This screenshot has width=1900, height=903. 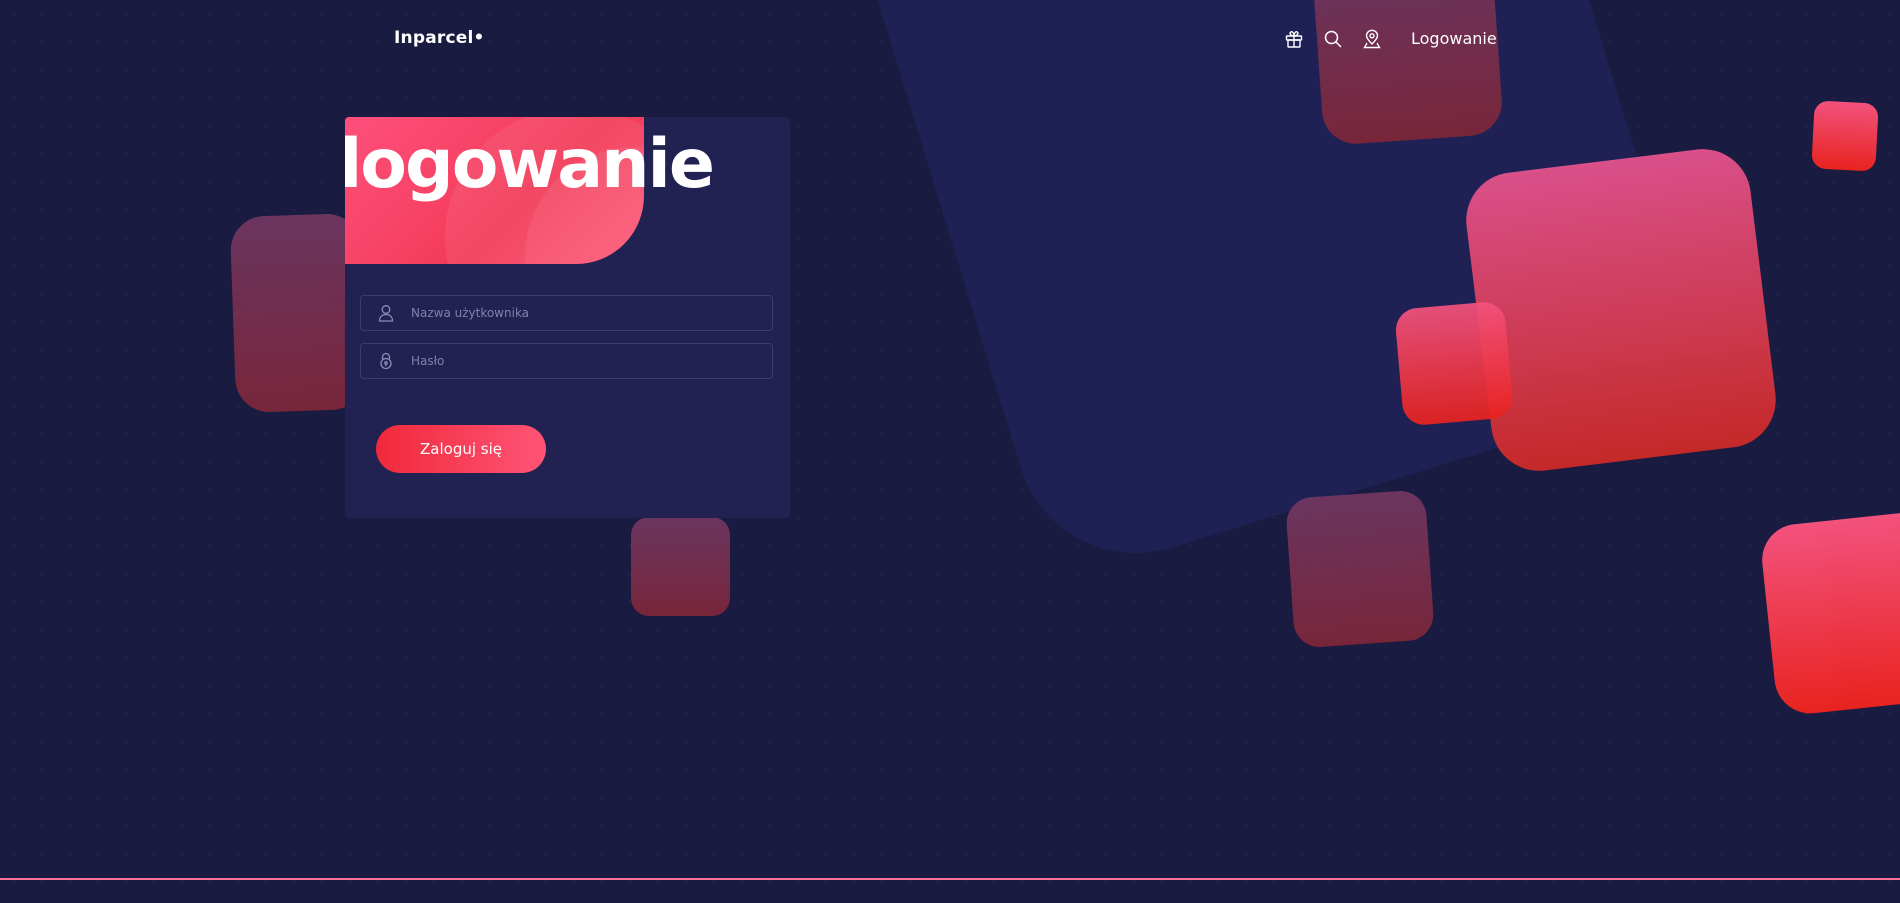 What do you see at coordinates (530, 164) in the screenshot?
I see `page-title: logowanie` at bounding box center [530, 164].